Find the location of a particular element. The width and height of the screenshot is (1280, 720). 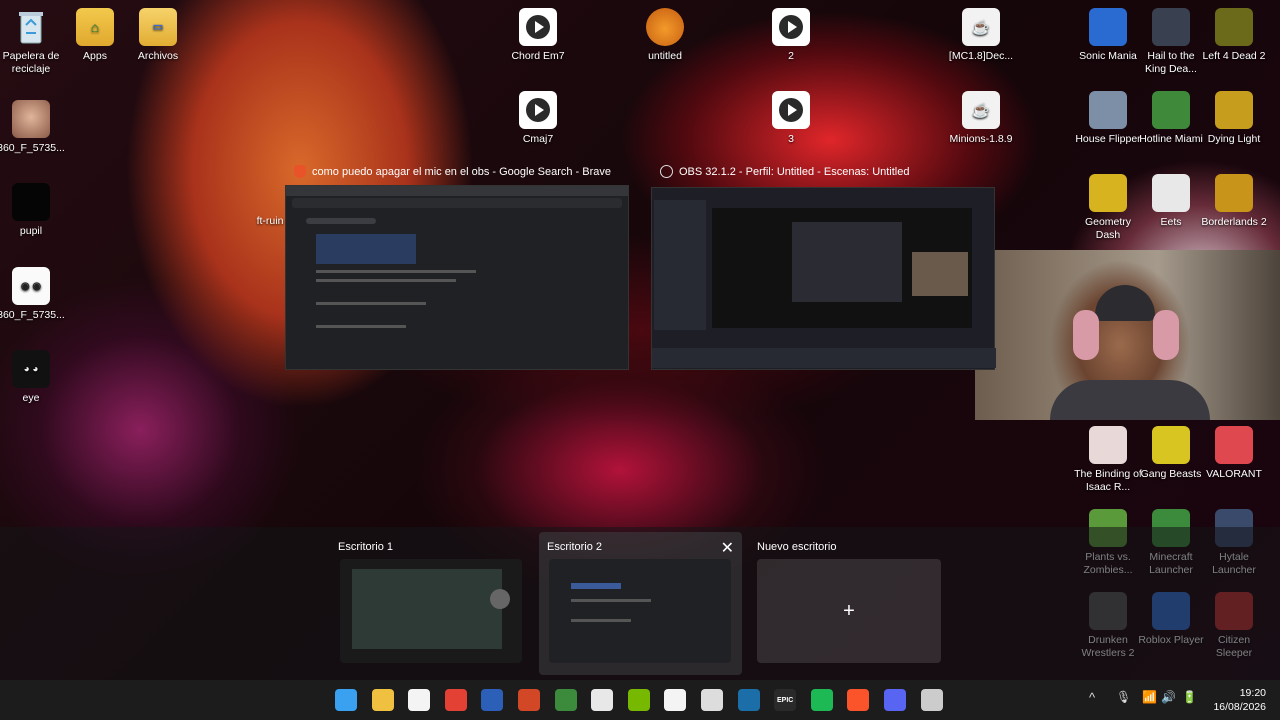

capcut-icon is located at coordinates (675, 700).